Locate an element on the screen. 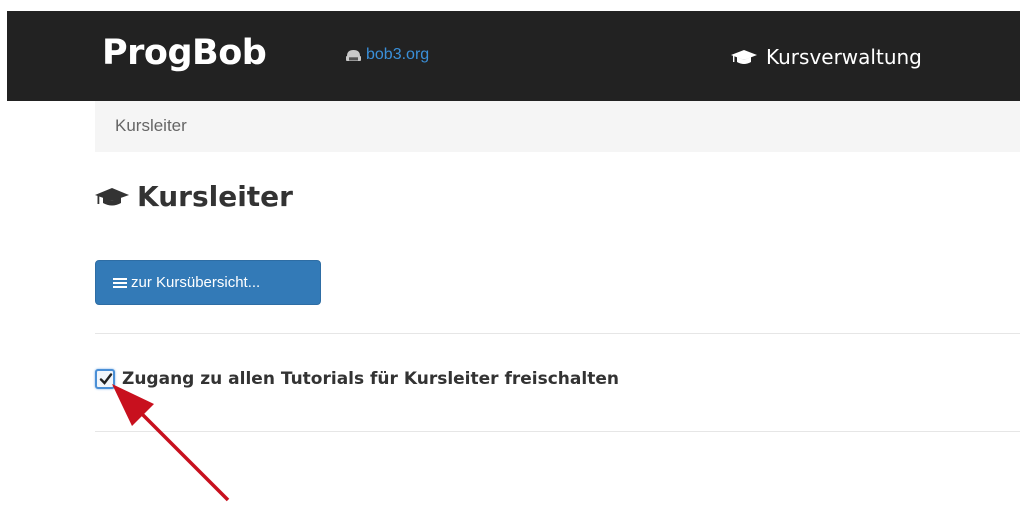  arrow-head is located at coordinates (133, 405).